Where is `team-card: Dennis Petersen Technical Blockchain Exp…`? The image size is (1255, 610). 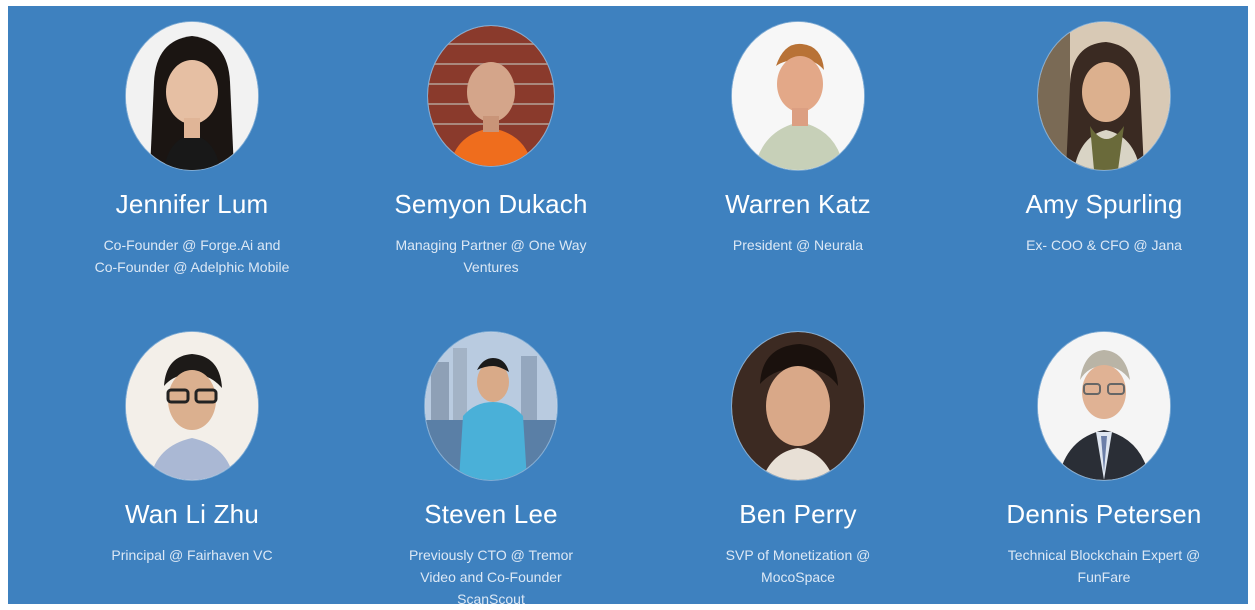 team-card: Dennis Petersen Technical Blockchain Exp… is located at coordinates (1104, 461).